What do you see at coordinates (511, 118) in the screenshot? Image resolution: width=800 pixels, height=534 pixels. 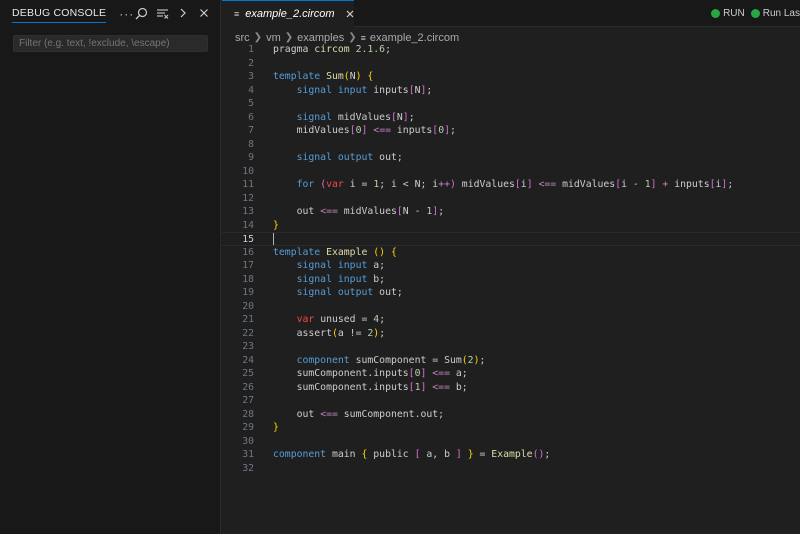 I see `code-line: 6 signal midValues[N];` at bounding box center [511, 118].